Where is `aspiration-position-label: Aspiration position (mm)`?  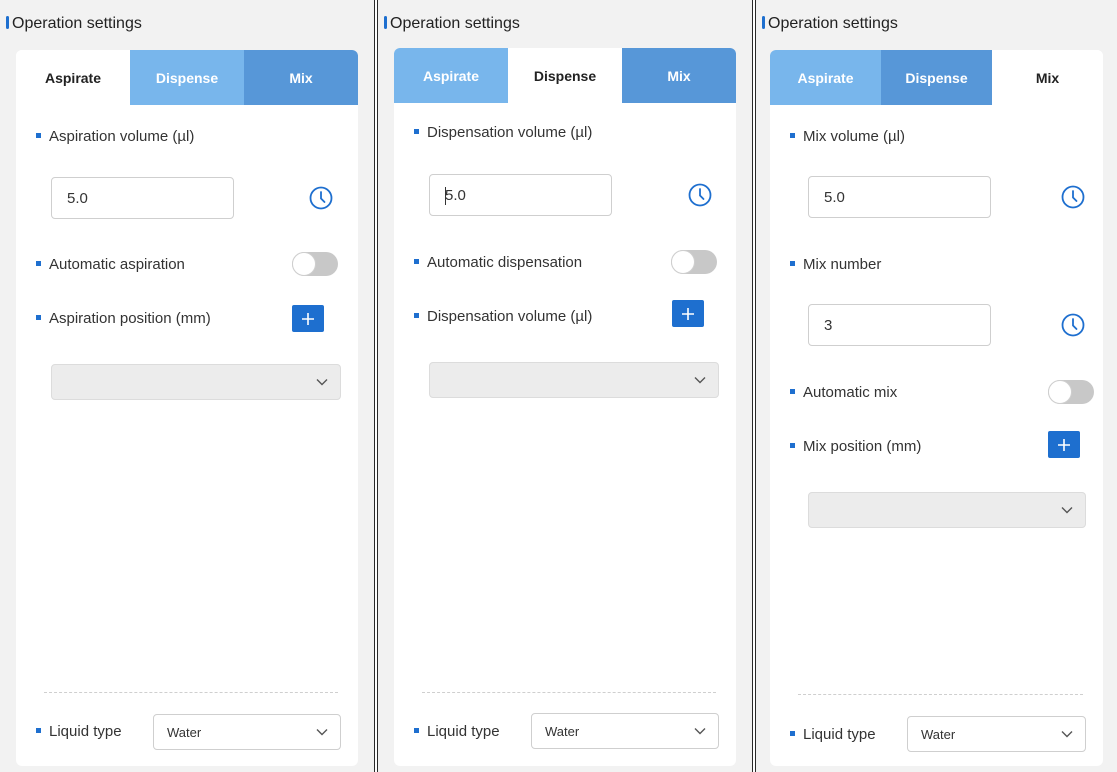
aspiration-position-label: Aspiration position (mm) is located at coordinates (123, 319).